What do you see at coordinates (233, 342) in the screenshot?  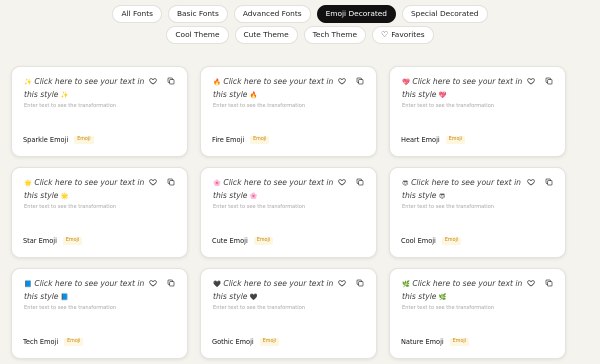 I see `style-name: Gothic Emoji` at bounding box center [233, 342].